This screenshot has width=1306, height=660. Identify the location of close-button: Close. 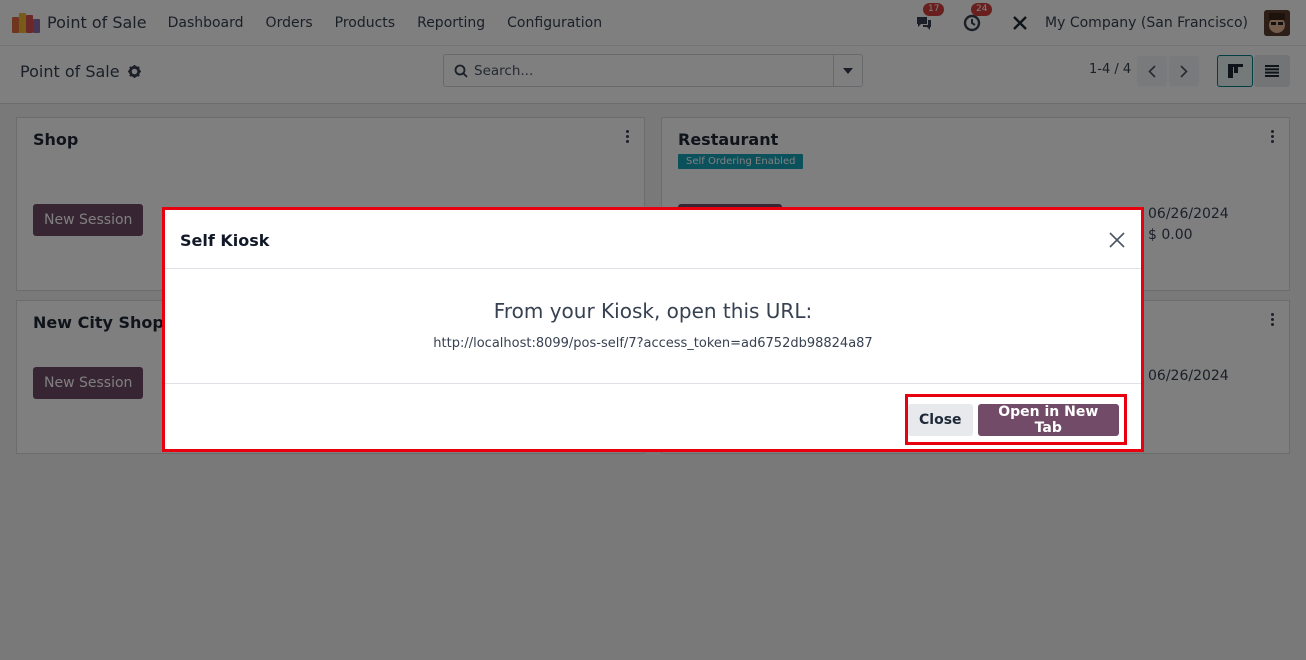
(940, 419).